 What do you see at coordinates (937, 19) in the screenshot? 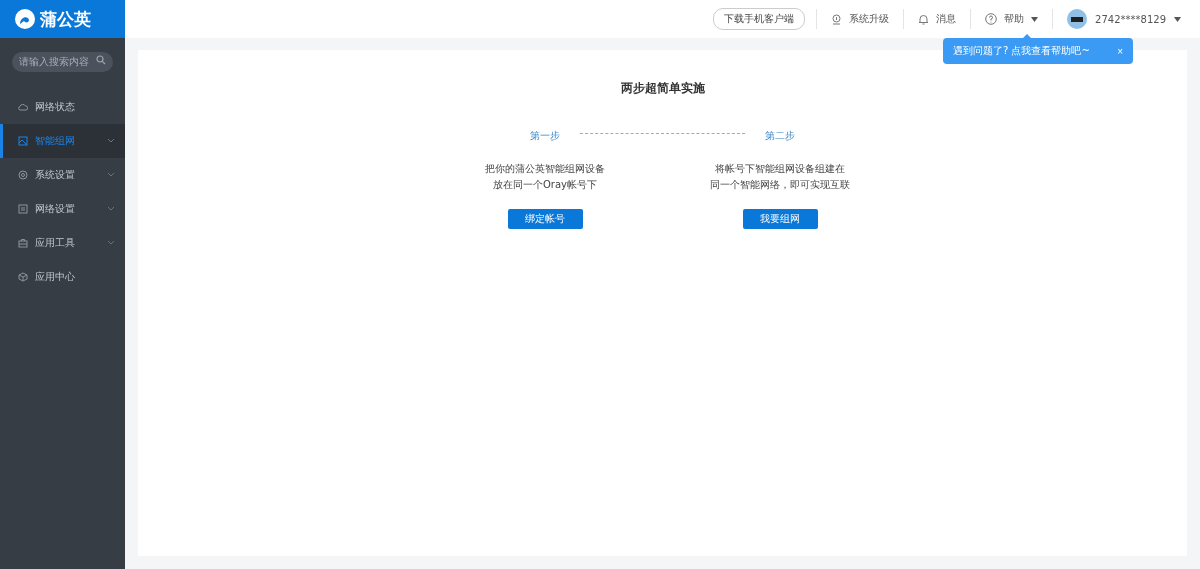
I see `messages-button: 消息` at bounding box center [937, 19].